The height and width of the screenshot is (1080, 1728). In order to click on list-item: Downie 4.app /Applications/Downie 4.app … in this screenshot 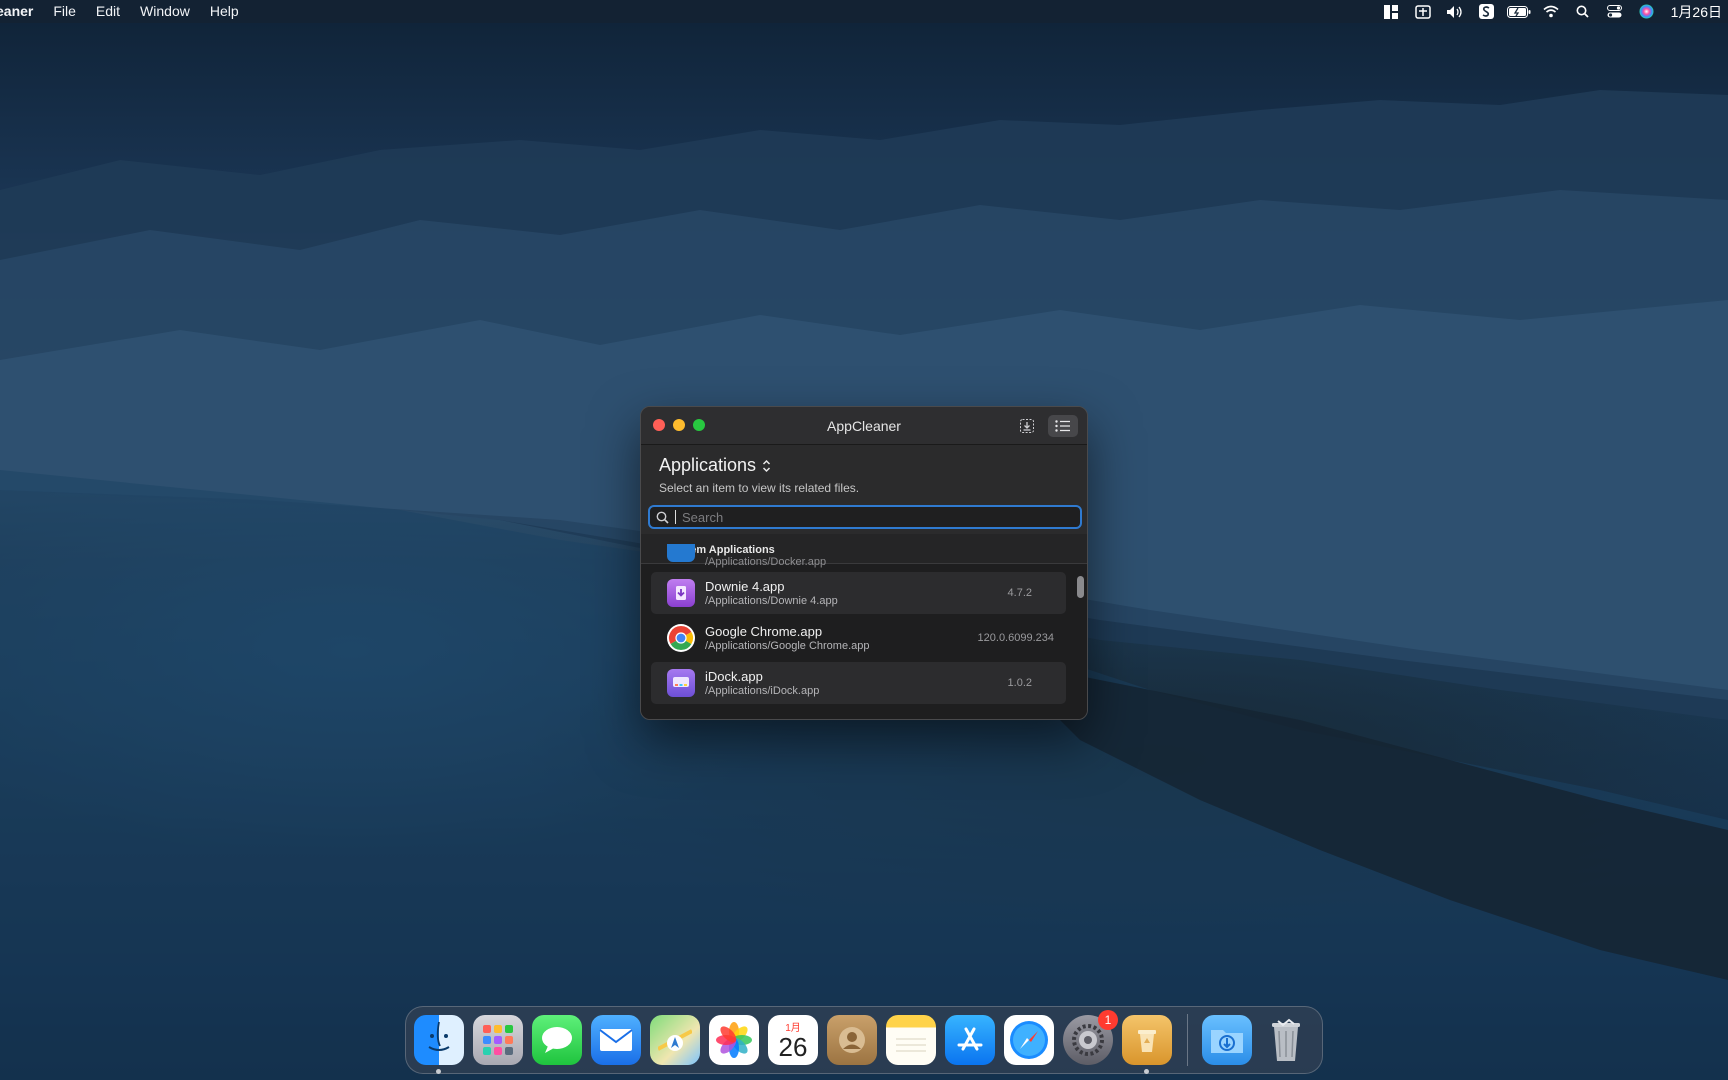, I will do `click(858, 593)`.